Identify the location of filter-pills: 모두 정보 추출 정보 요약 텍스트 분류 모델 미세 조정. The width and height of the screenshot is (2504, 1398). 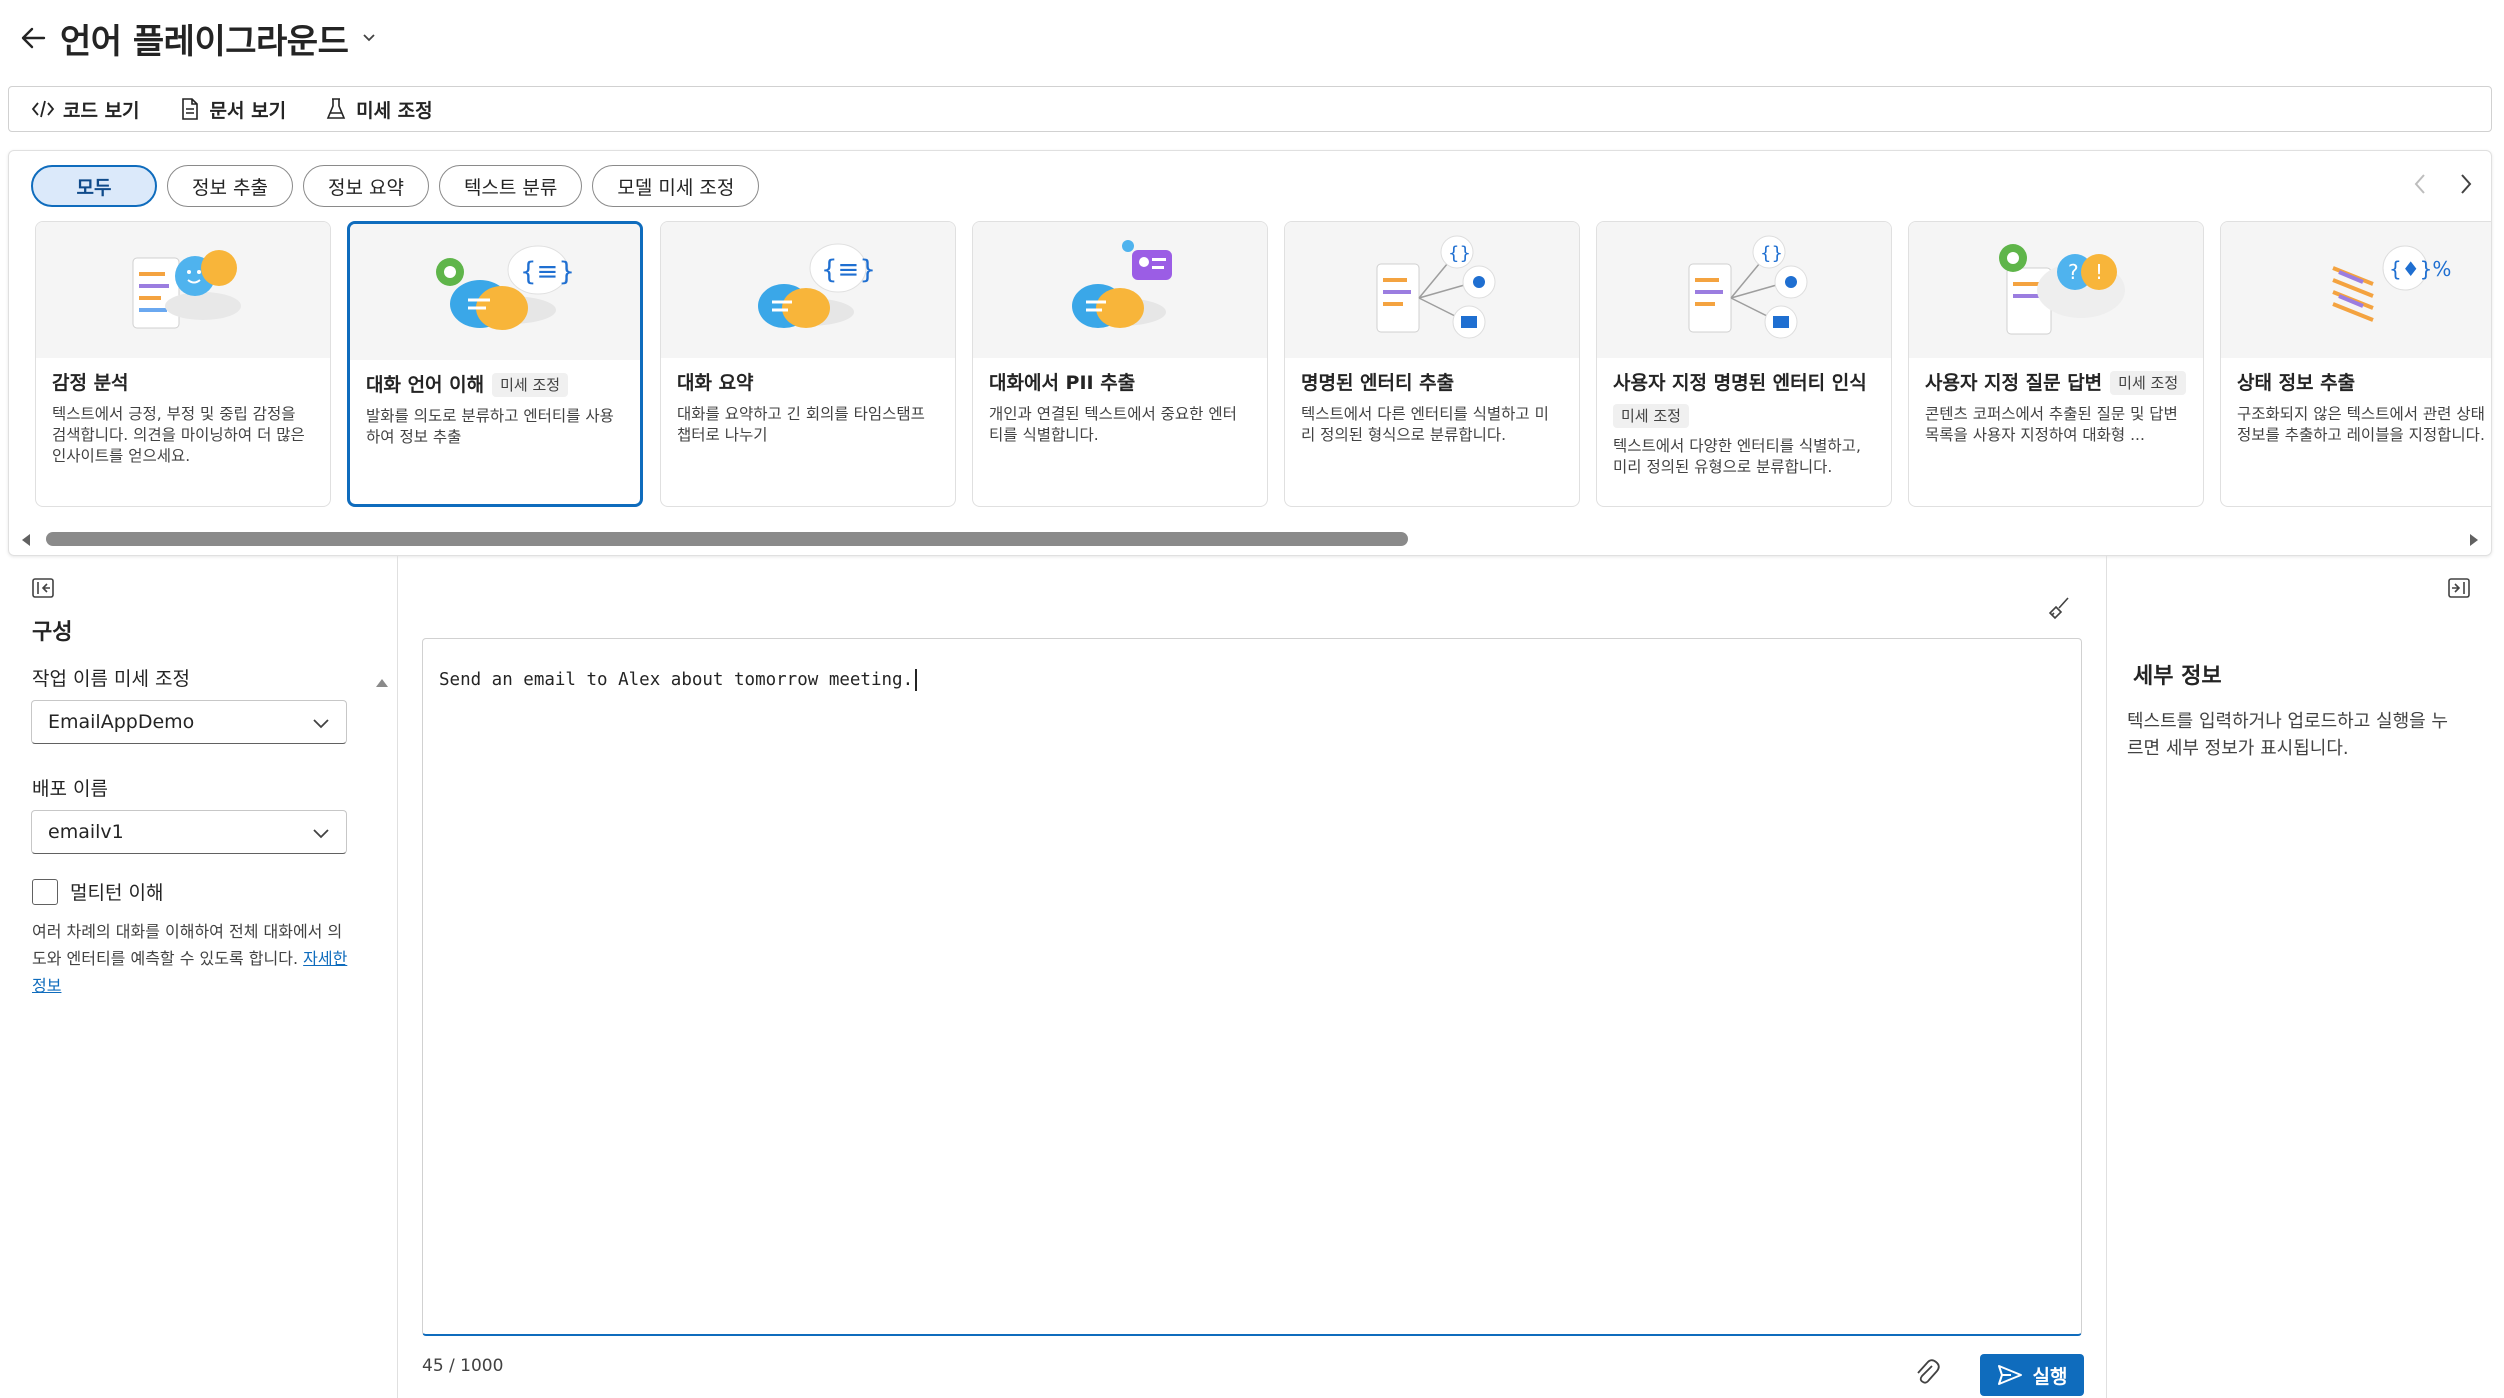
(400, 186).